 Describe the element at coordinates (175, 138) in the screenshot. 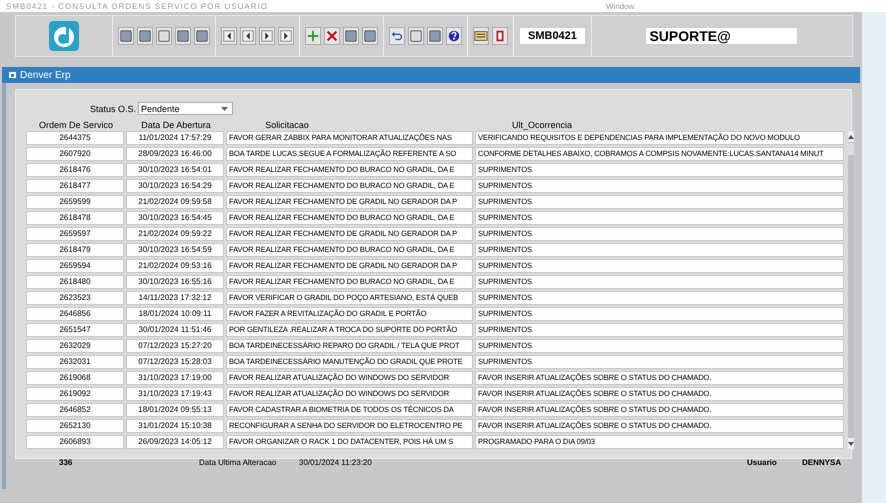

I see `table-cell: 11/01/2024 17:57:29` at that location.